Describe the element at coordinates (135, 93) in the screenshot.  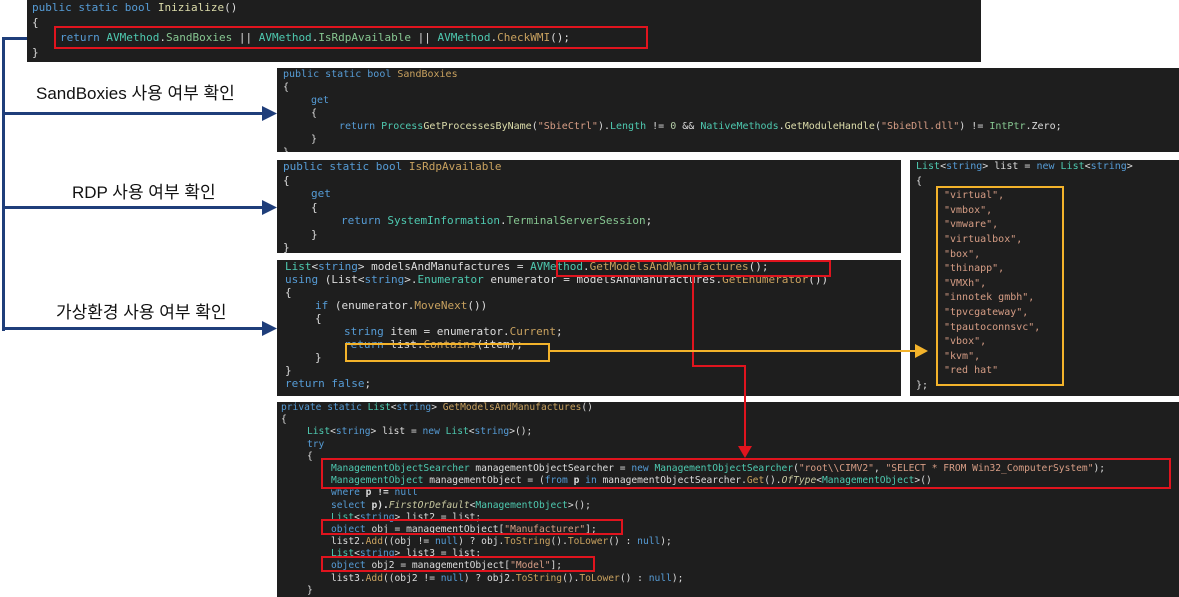
I see `sandboxies-check-label: SandBoxies 사용 여부 확인` at that location.